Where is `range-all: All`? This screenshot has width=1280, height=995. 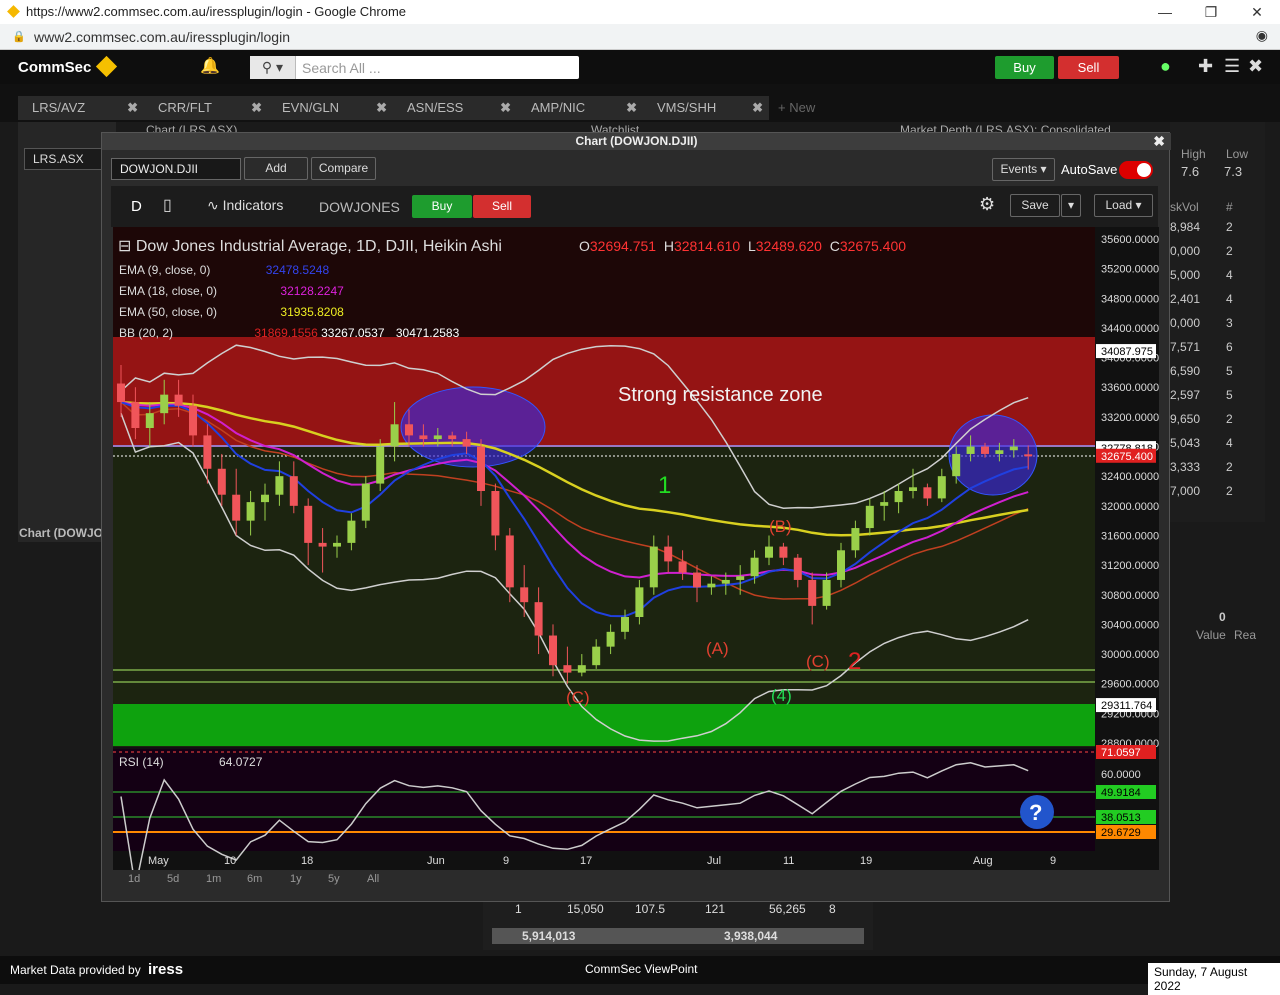
range-all: All is located at coordinates (373, 879).